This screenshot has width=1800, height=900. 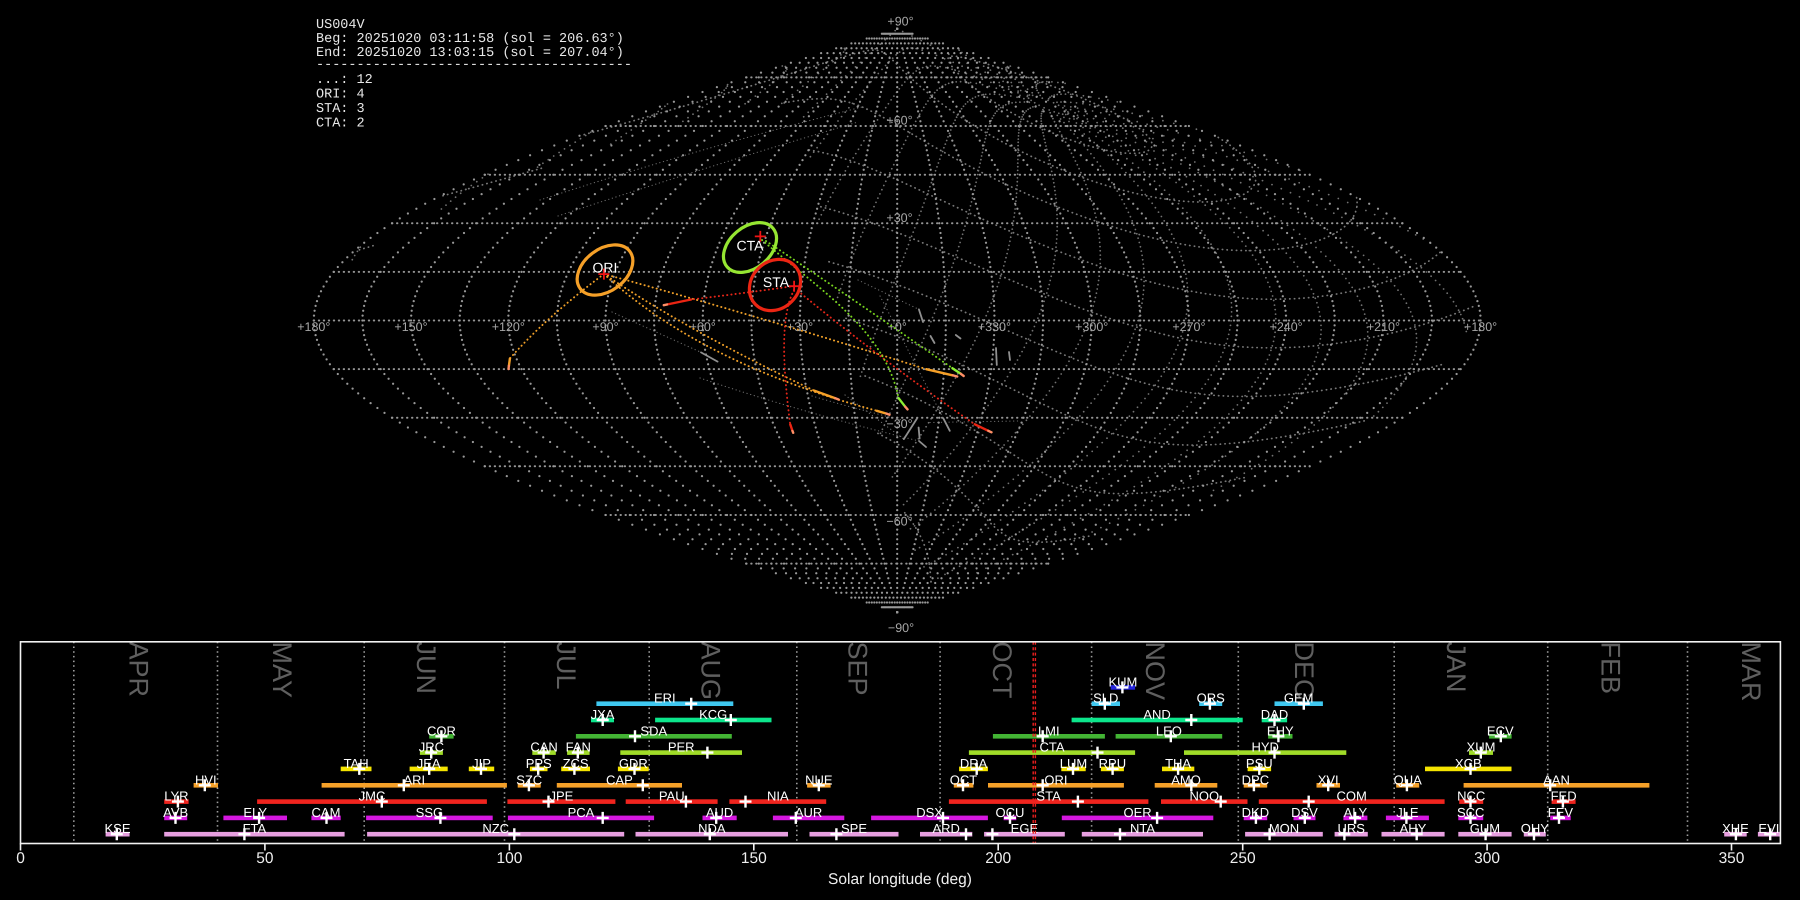 What do you see at coordinates (340, 124) in the screenshot?
I see `svg-text: CTA: 2` at bounding box center [340, 124].